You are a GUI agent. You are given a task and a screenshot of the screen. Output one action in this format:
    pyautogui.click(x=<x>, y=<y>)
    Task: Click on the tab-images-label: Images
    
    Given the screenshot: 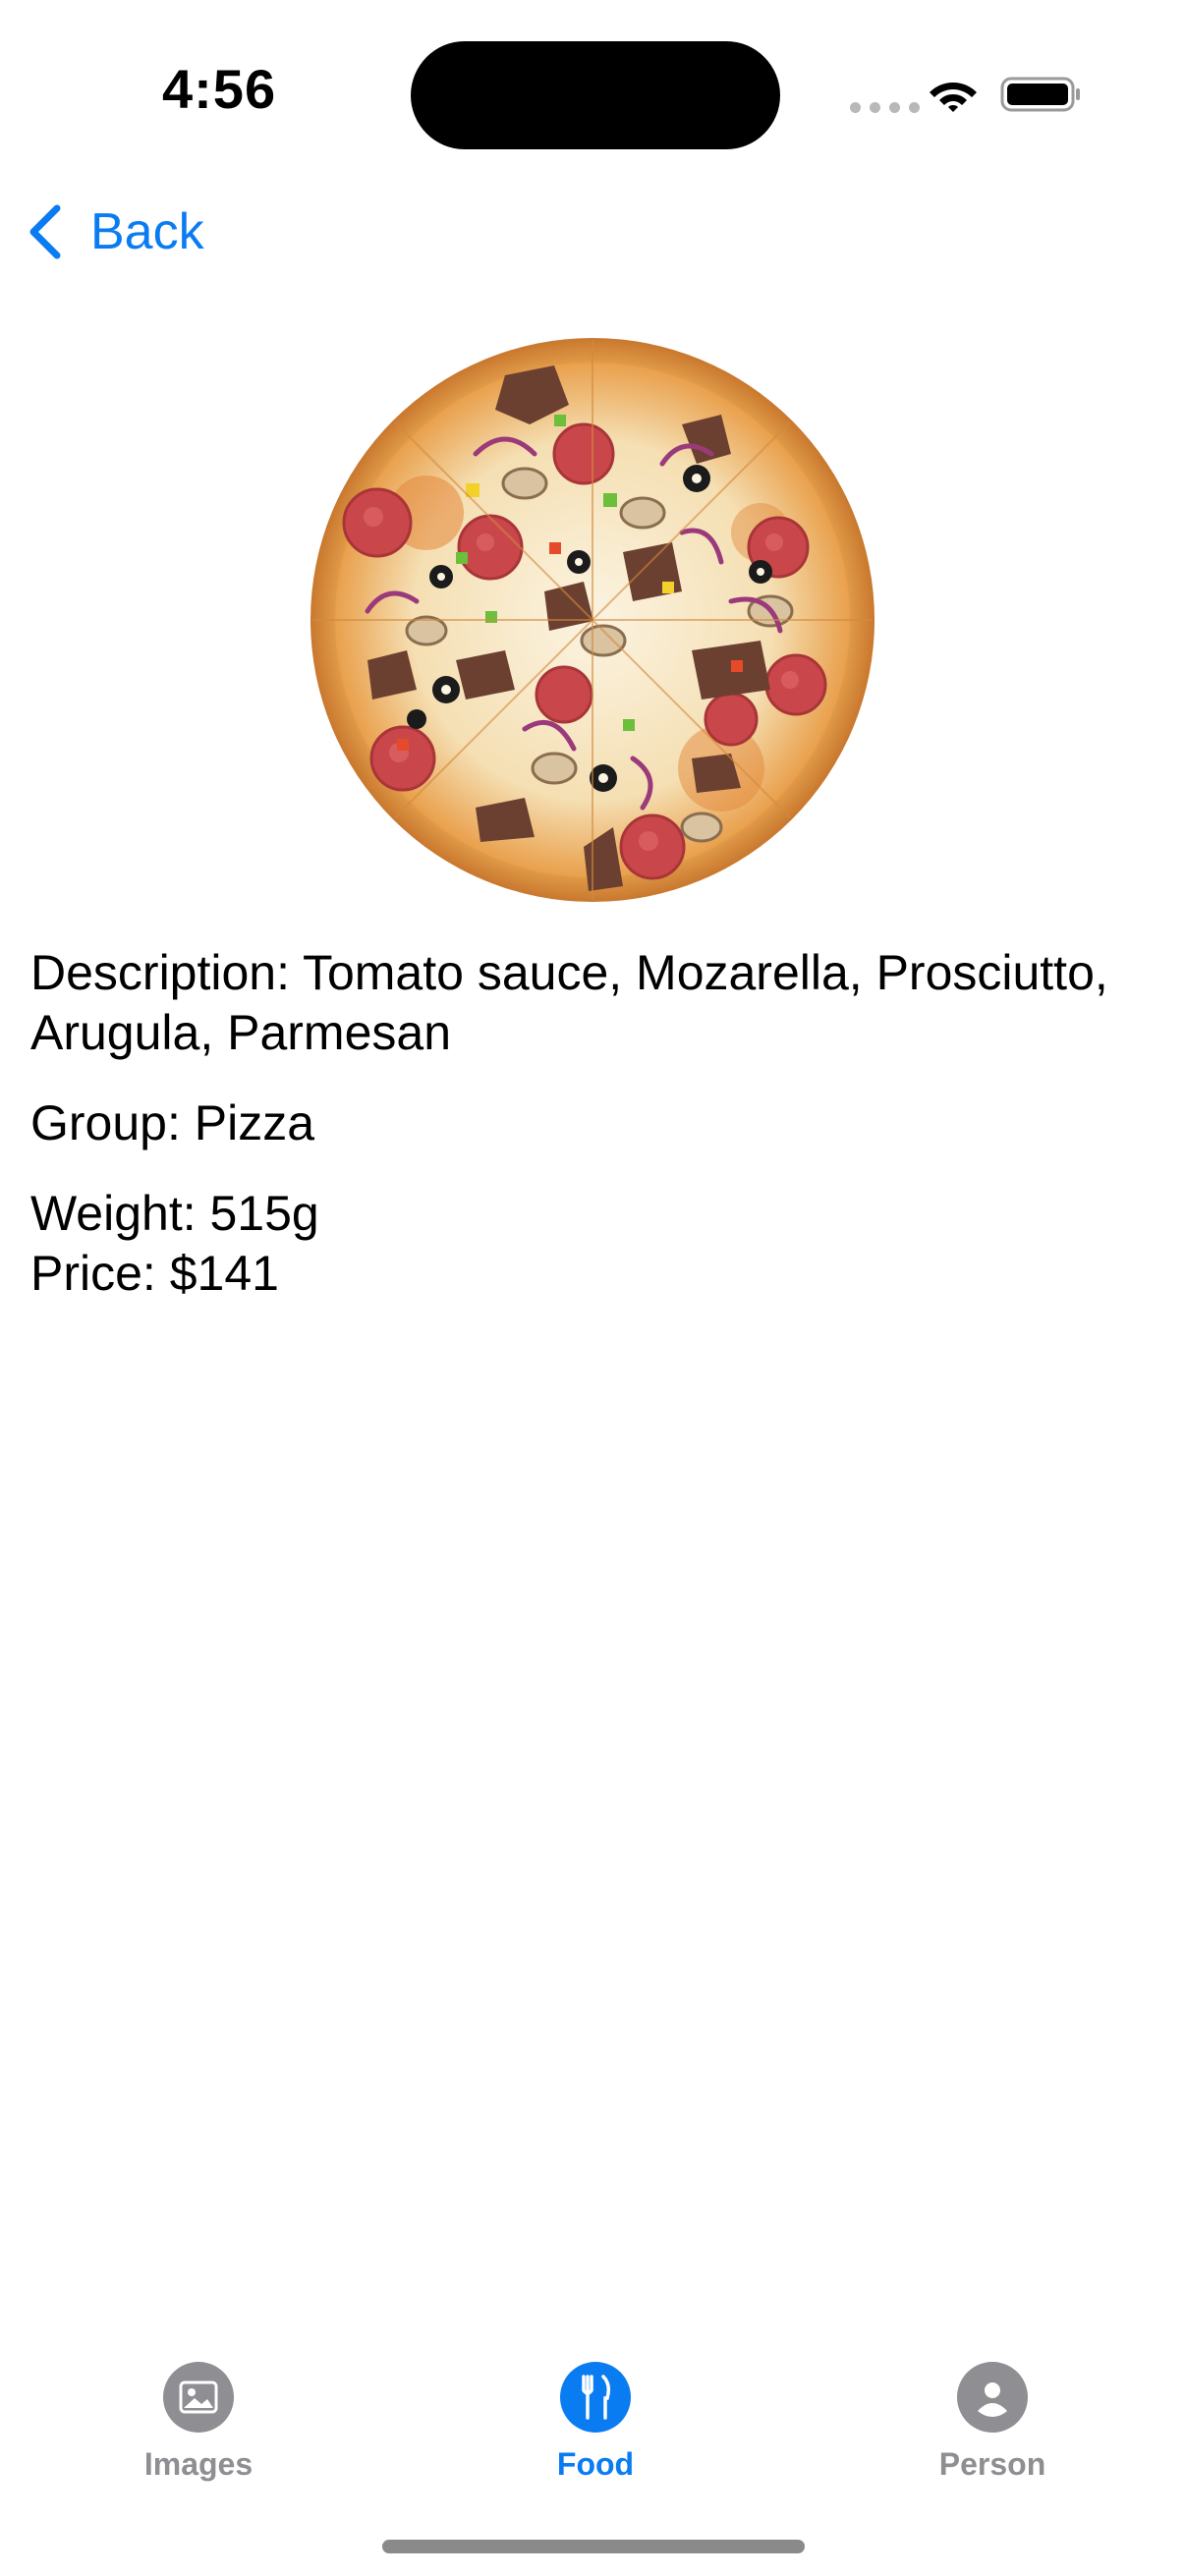 What is the action you would take?
    pyautogui.click(x=199, y=2464)
    